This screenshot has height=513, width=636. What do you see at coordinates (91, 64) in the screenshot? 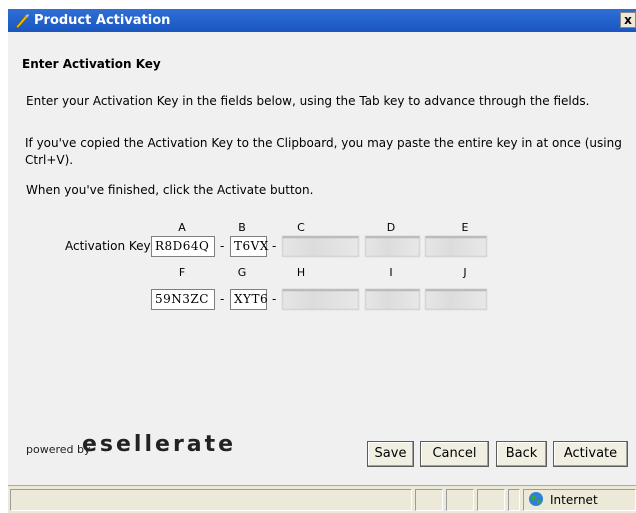
I see `page-title: Enter Activation Key` at bounding box center [91, 64].